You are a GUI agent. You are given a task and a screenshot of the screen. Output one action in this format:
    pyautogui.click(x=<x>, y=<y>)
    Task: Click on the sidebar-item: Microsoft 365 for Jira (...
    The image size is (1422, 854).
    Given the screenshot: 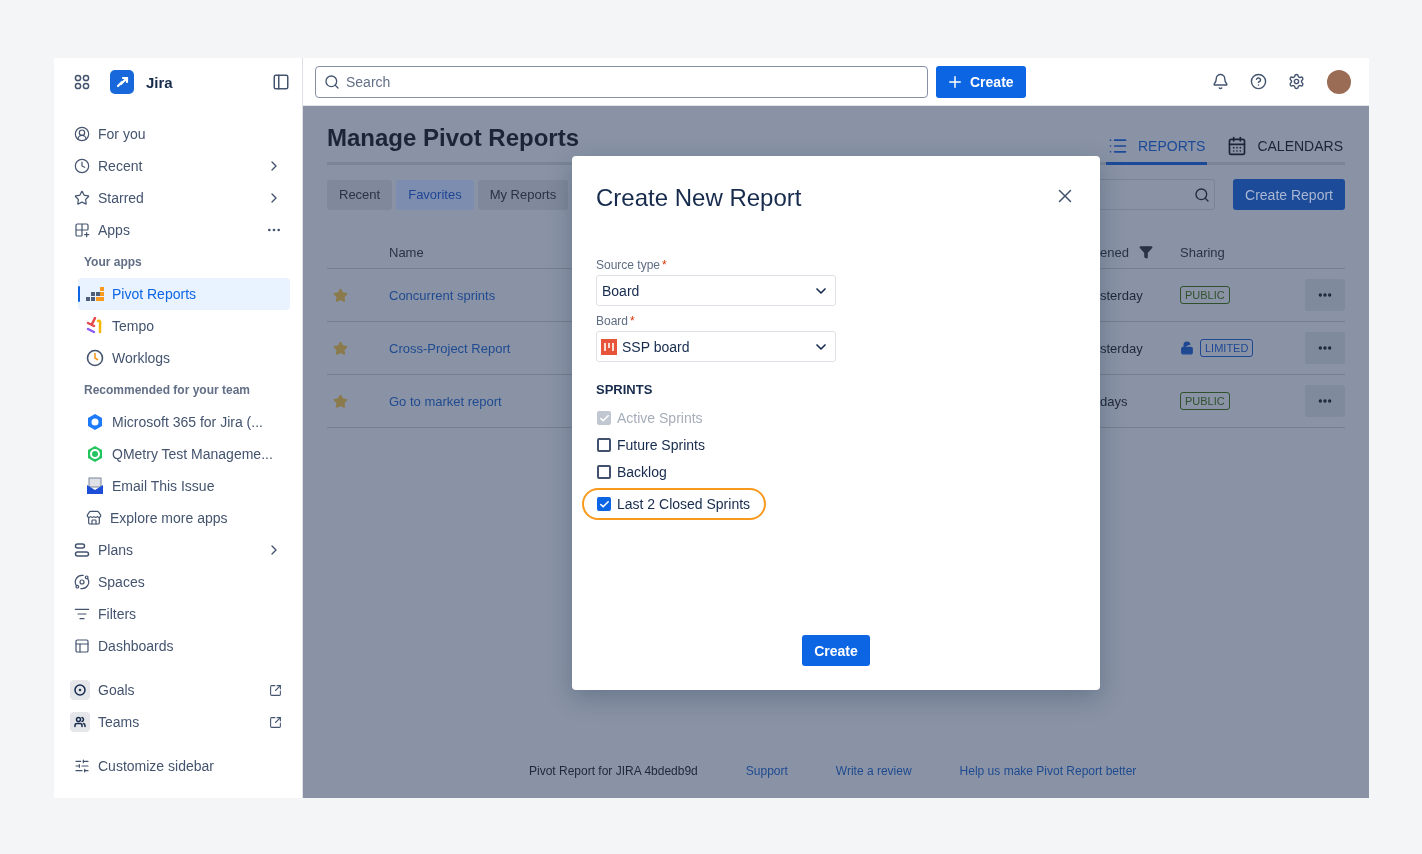 What is the action you would take?
    pyautogui.click(x=184, y=422)
    